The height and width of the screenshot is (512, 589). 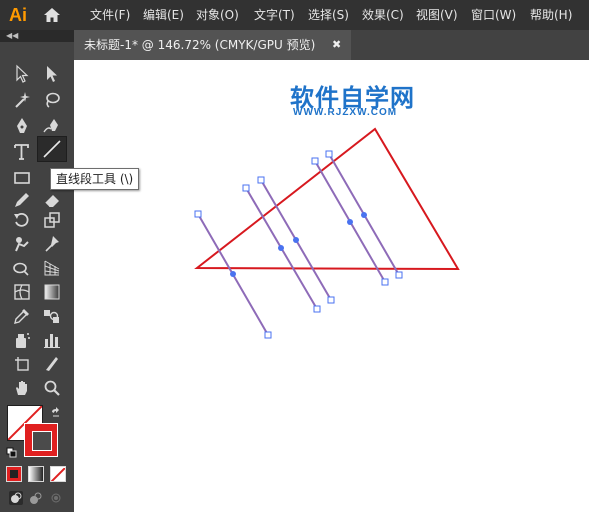 What do you see at coordinates (274, 15) in the screenshot?
I see `menu-type: 文字(T)` at bounding box center [274, 15].